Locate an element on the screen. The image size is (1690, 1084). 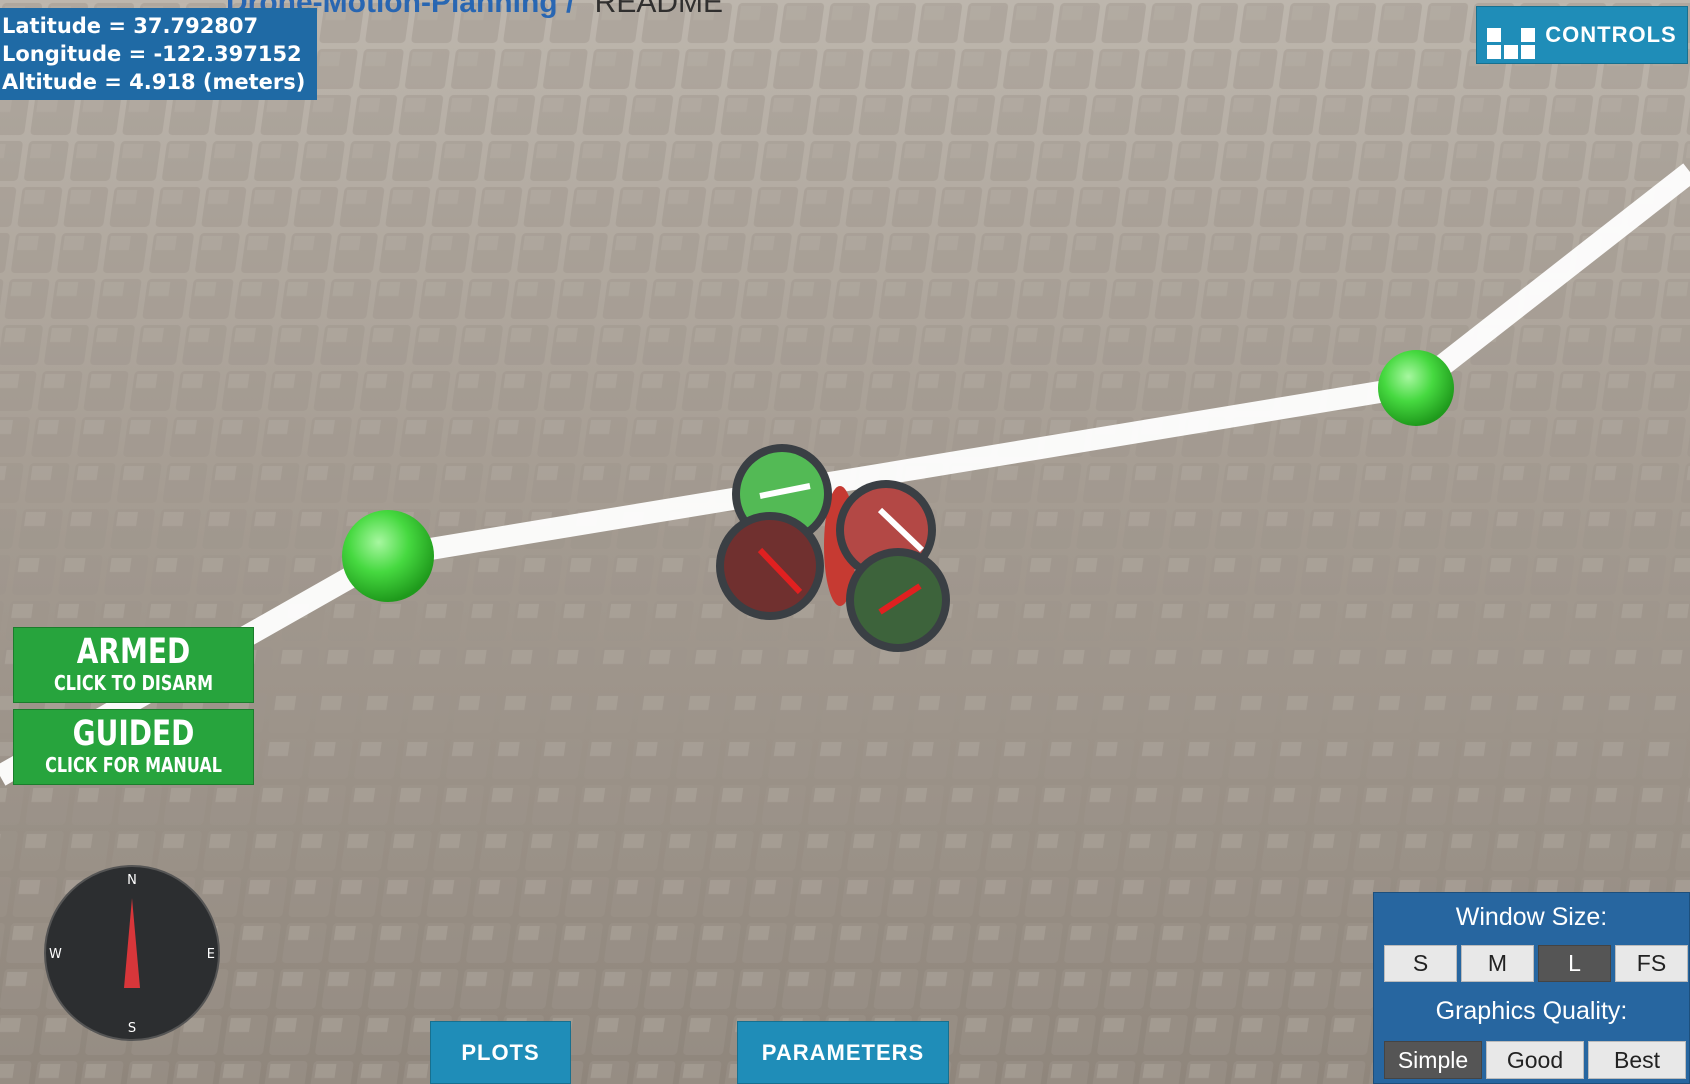
controls-button: CONTROLS is located at coordinates (1582, 35).